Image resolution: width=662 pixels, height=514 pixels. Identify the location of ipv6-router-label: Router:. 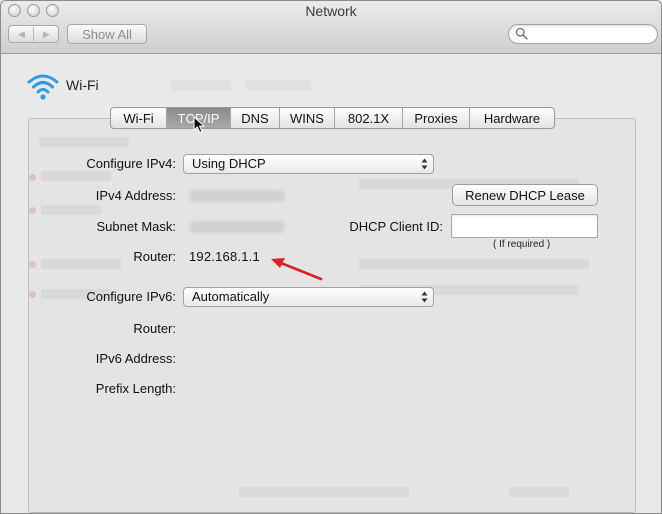
(154, 328).